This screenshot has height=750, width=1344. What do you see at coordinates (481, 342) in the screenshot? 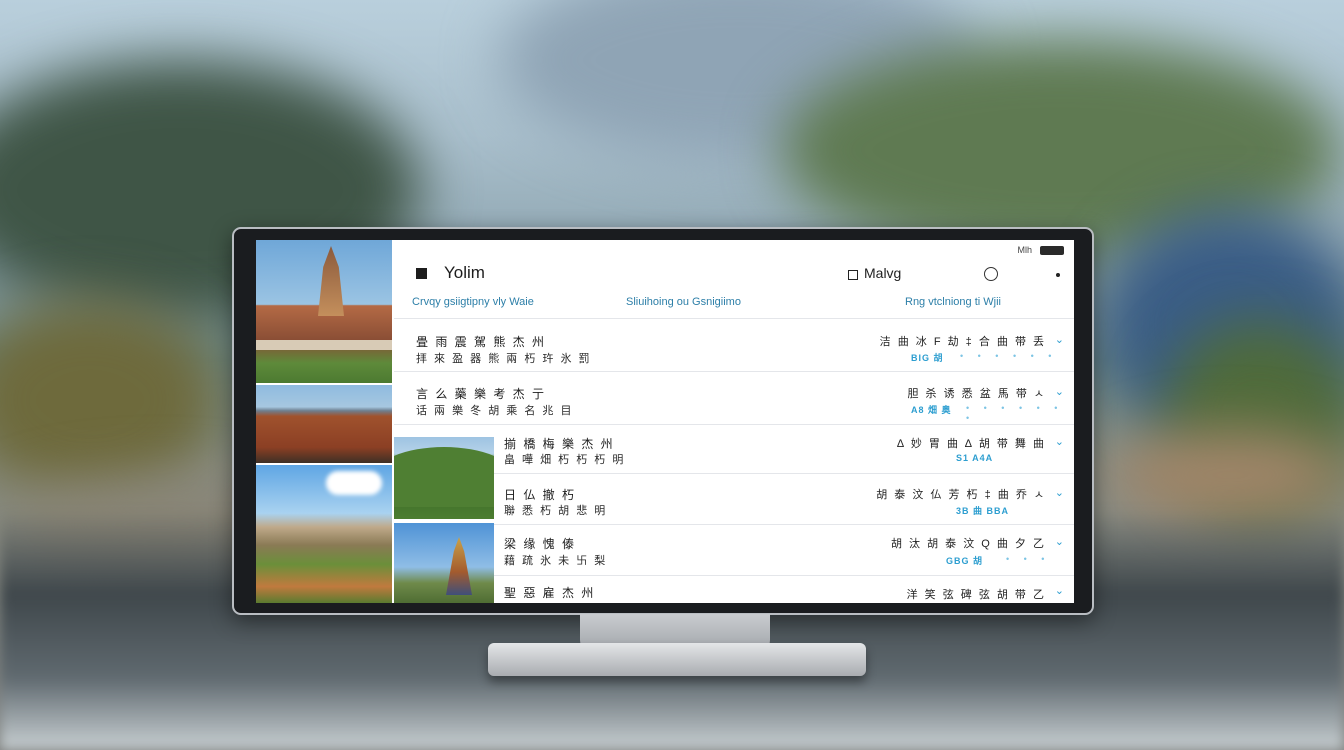
I see `item-title: 畳 雨 震 駕 熊 杰 州` at bounding box center [481, 342].